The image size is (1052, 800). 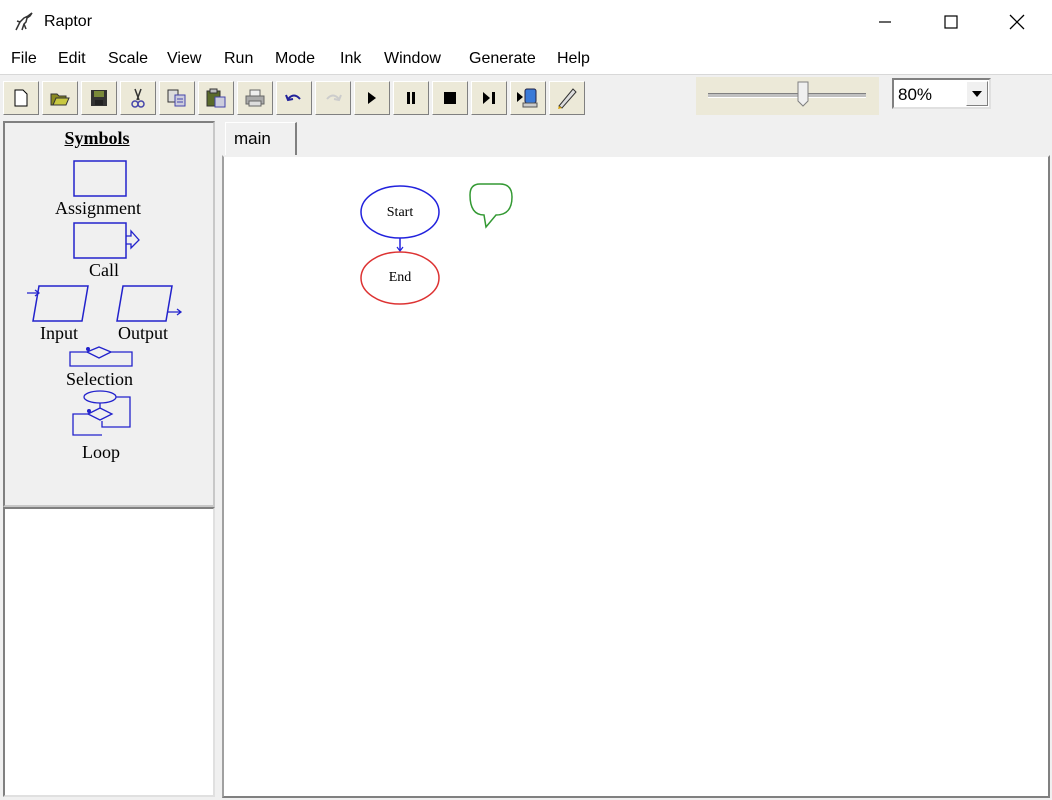 I want to click on stop-button, so click(x=450, y=98).